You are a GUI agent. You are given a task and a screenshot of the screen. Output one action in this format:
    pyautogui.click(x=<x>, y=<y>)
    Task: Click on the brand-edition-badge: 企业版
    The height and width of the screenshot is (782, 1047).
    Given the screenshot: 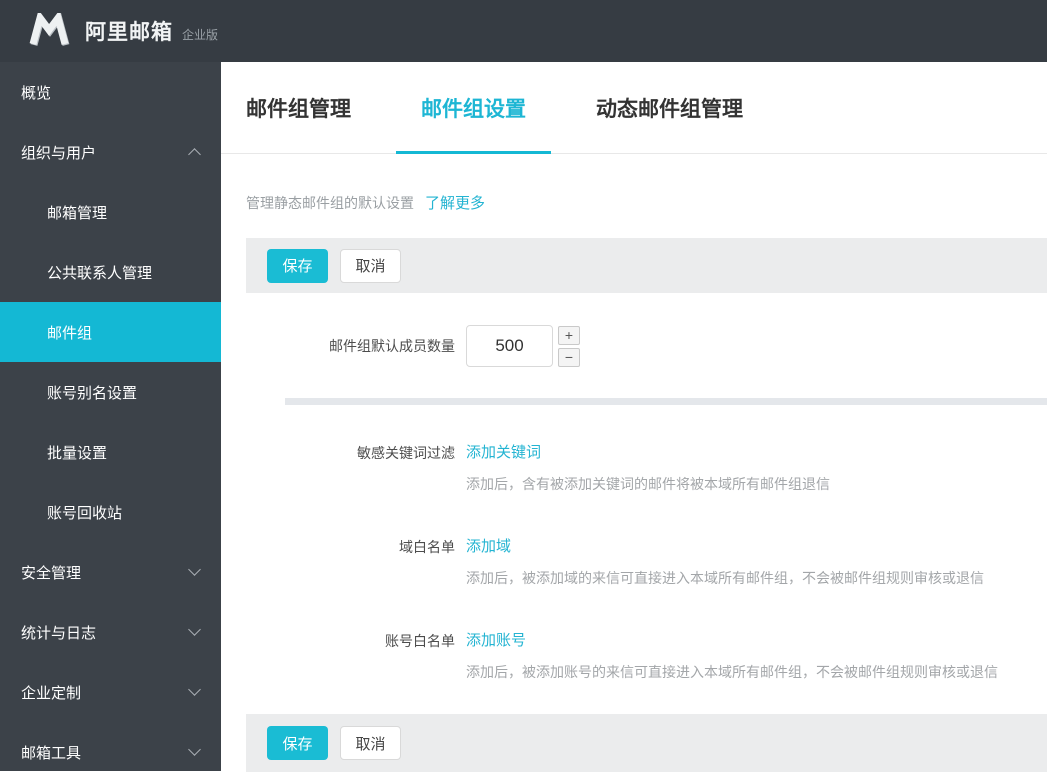 What is the action you would take?
    pyautogui.click(x=200, y=34)
    